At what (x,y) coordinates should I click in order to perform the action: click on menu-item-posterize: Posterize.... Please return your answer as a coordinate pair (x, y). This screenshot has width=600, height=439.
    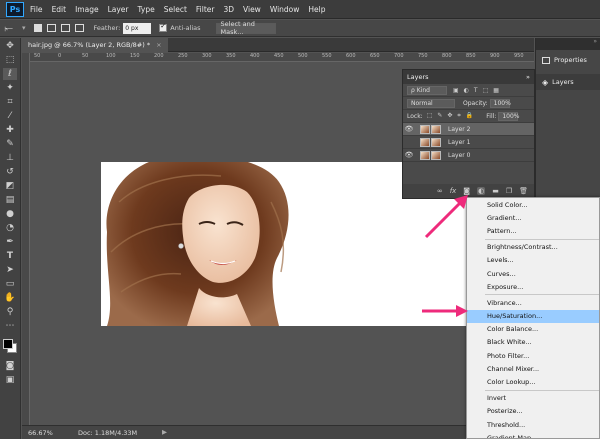
    Looking at the image, I should click on (533, 411).